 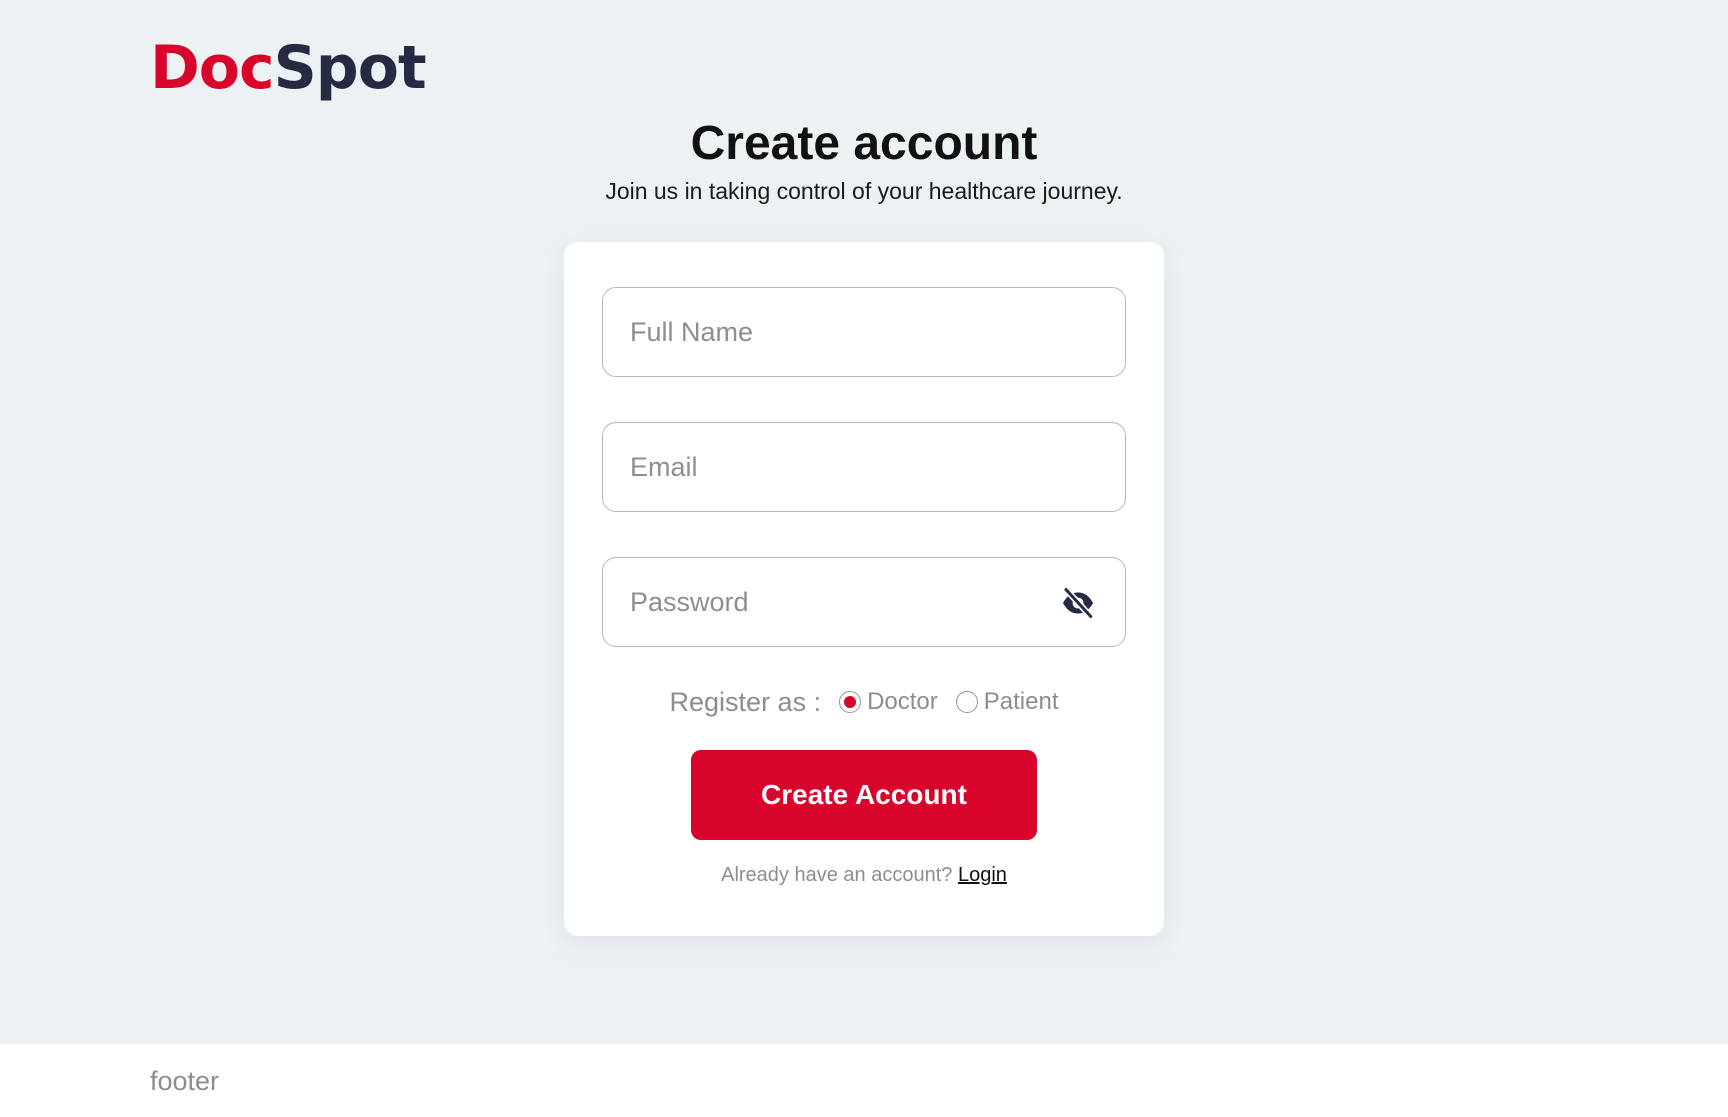 I want to click on footer-text: footer, so click(x=185, y=1081).